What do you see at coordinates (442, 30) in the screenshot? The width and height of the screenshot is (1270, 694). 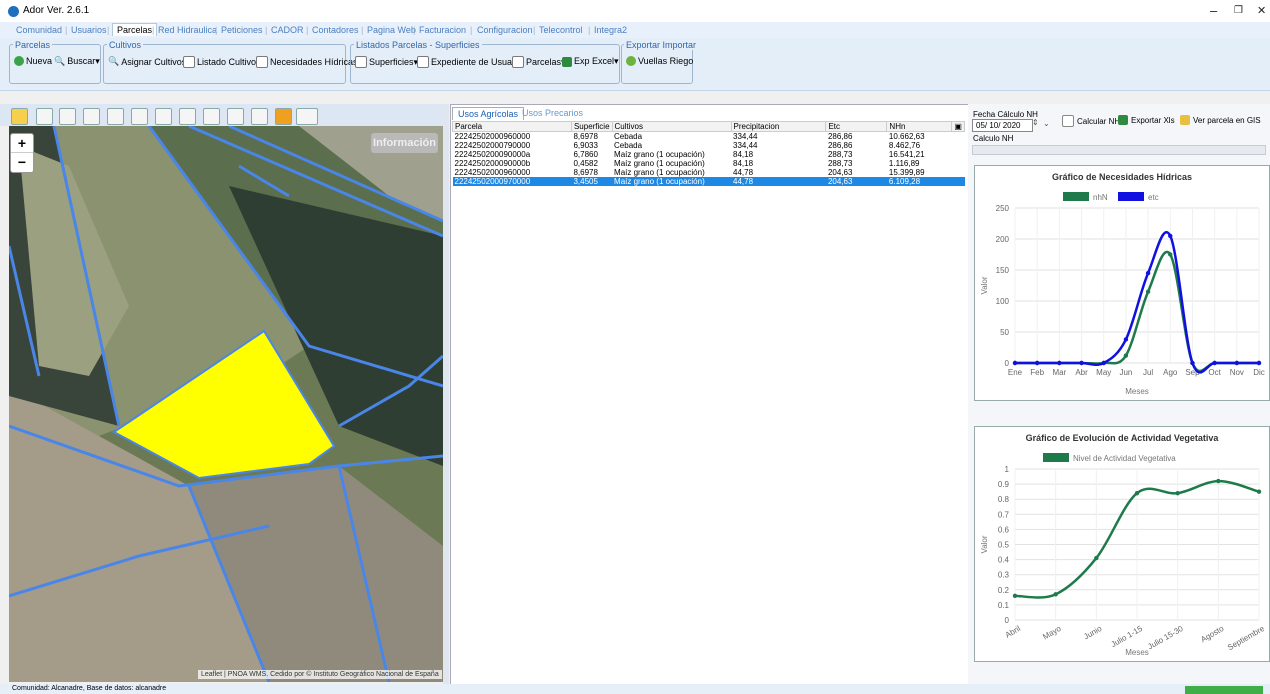 I see `tab-facturacion: Facturacion` at bounding box center [442, 30].